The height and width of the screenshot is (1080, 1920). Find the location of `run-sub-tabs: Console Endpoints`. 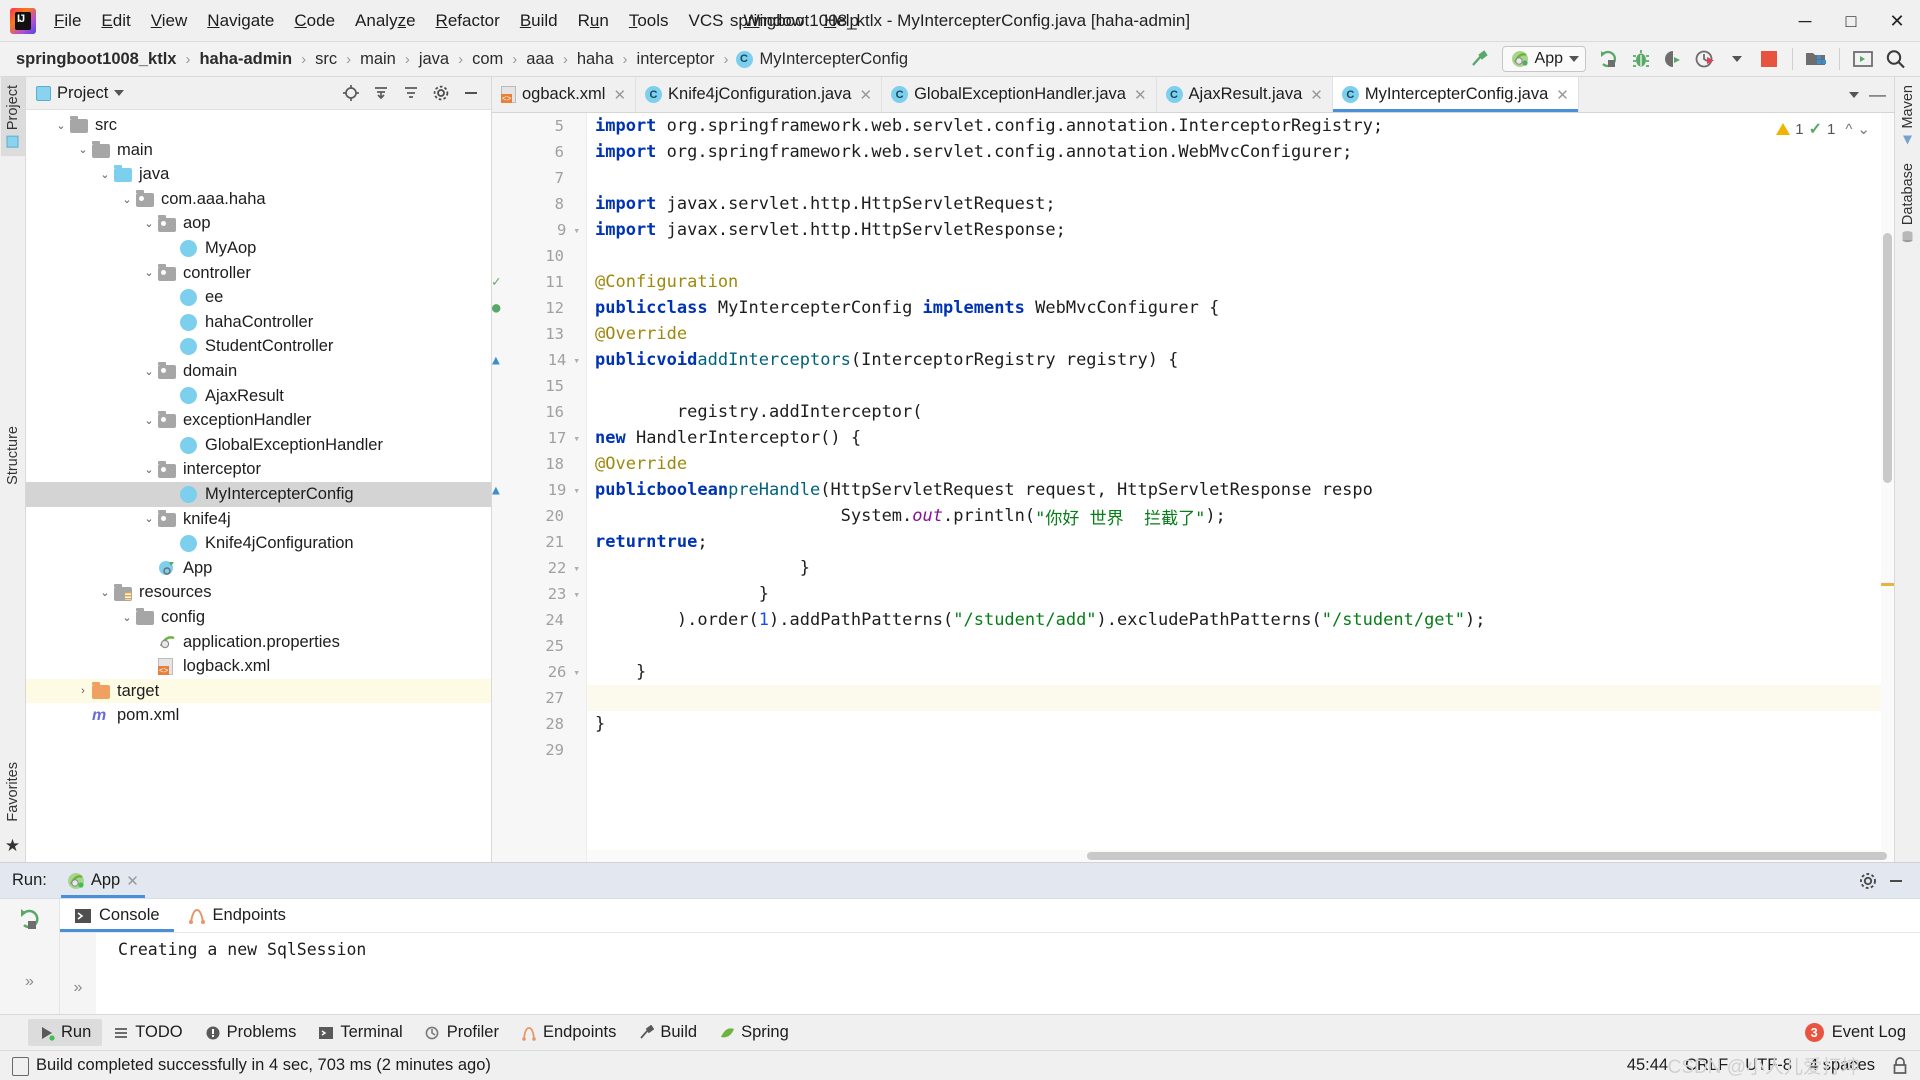

run-sub-tabs: Console Endpoints is located at coordinates (990, 916).